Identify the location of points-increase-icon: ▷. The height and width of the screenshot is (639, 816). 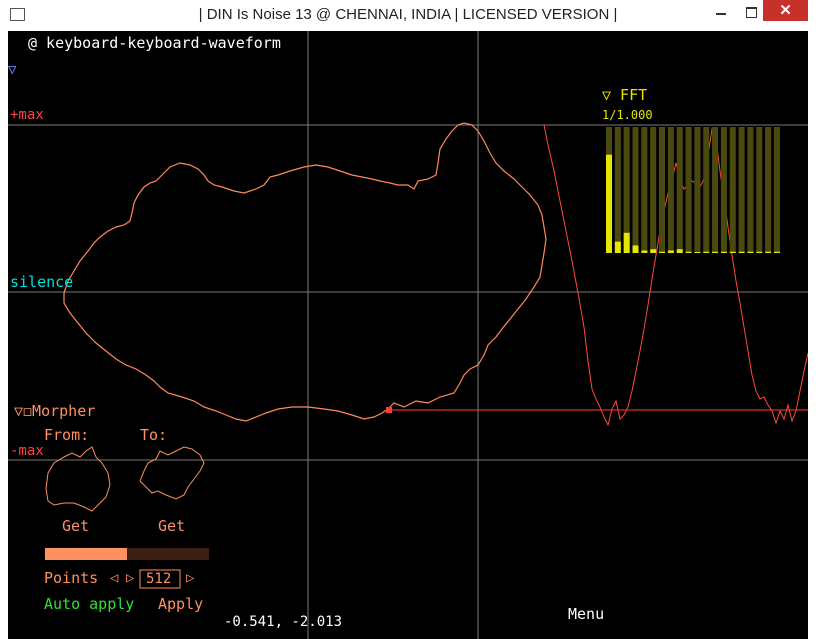
(130, 578).